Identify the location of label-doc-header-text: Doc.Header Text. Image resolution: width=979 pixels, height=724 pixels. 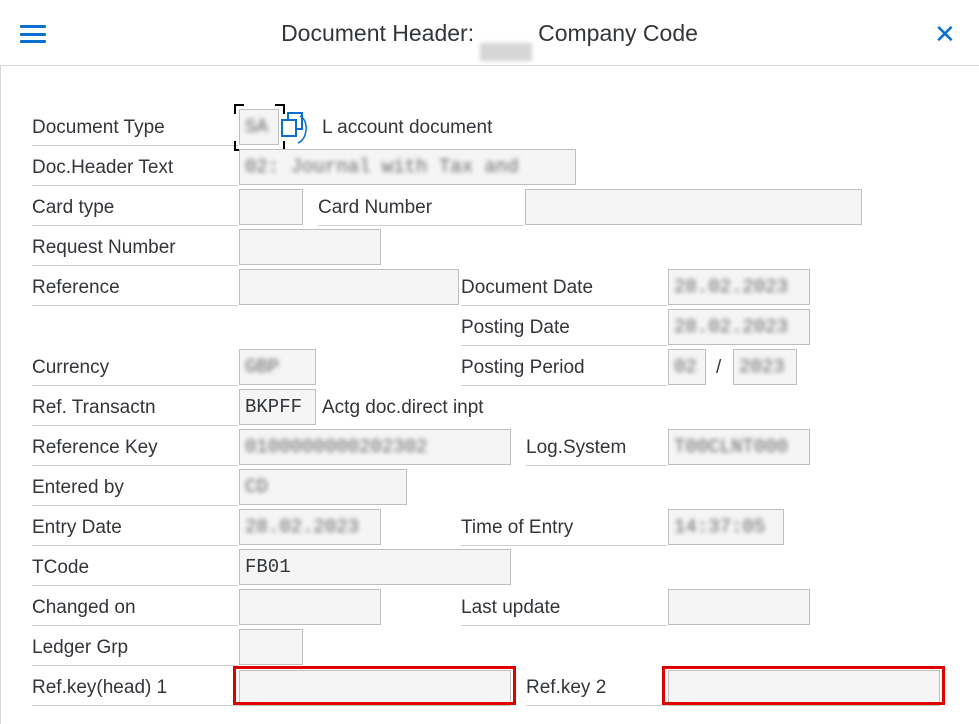
(135, 167).